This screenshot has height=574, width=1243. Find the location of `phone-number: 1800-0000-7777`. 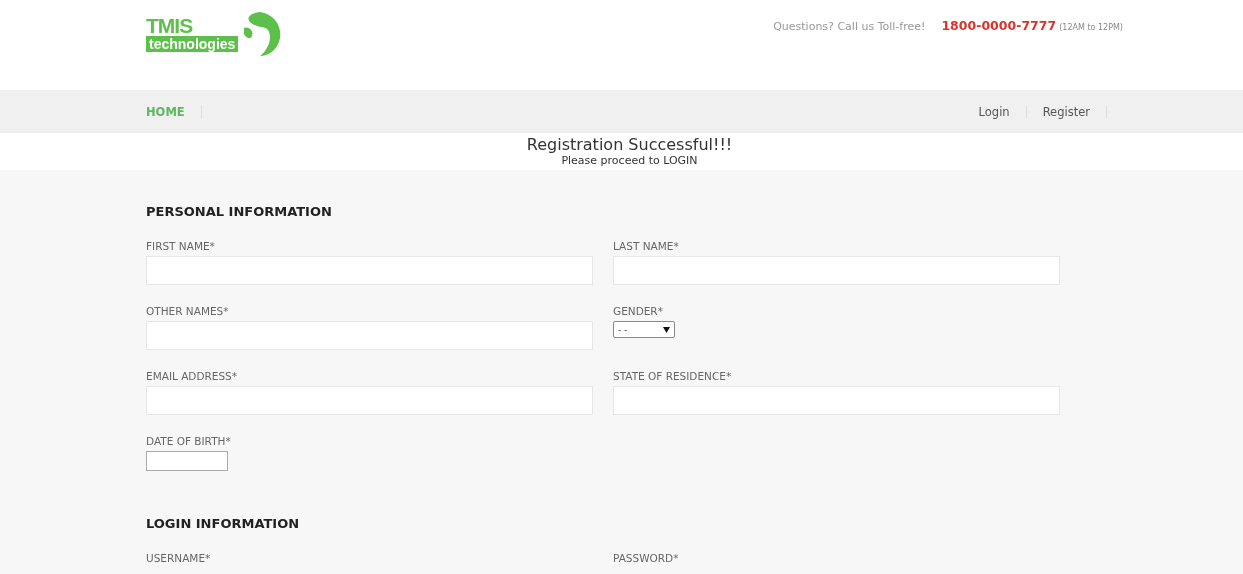

phone-number: 1800-0000-7777 is located at coordinates (999, 25).